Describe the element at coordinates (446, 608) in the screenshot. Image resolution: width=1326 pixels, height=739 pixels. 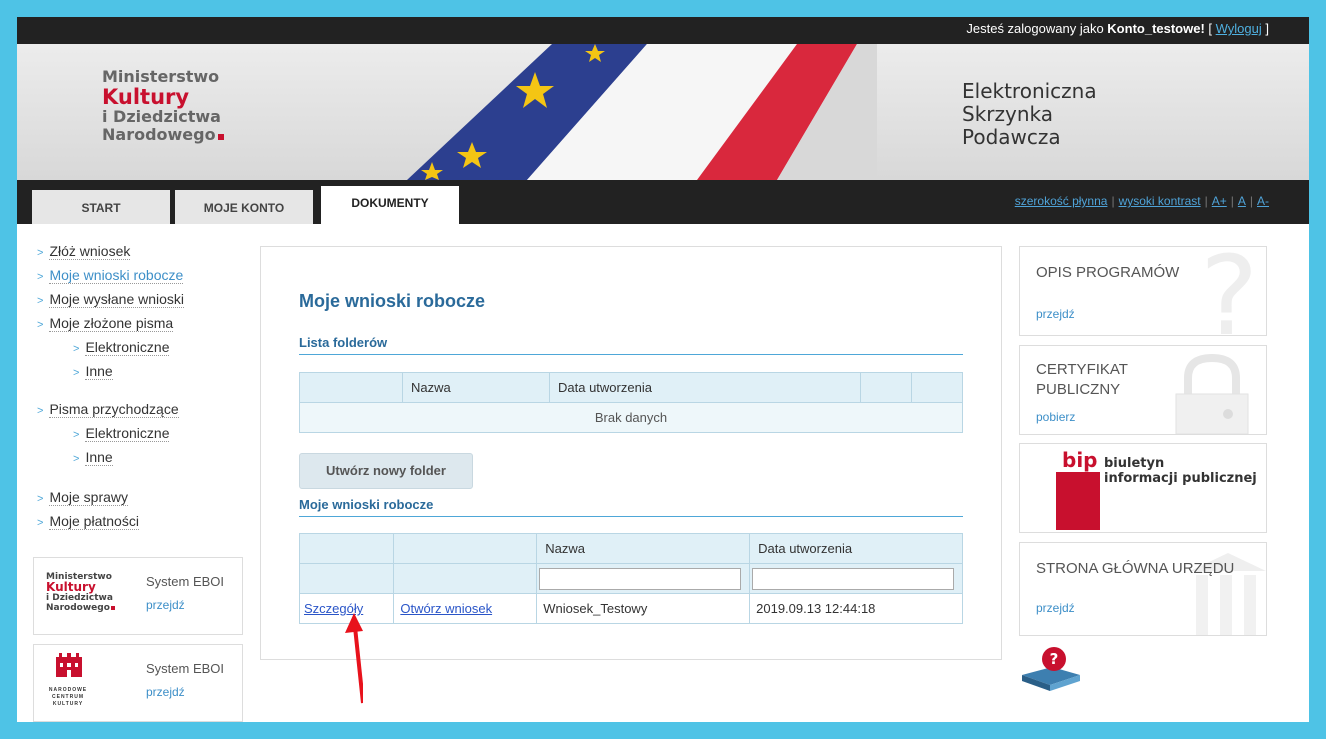
I see `open-application-link: Otwórz wniosek` at that location.